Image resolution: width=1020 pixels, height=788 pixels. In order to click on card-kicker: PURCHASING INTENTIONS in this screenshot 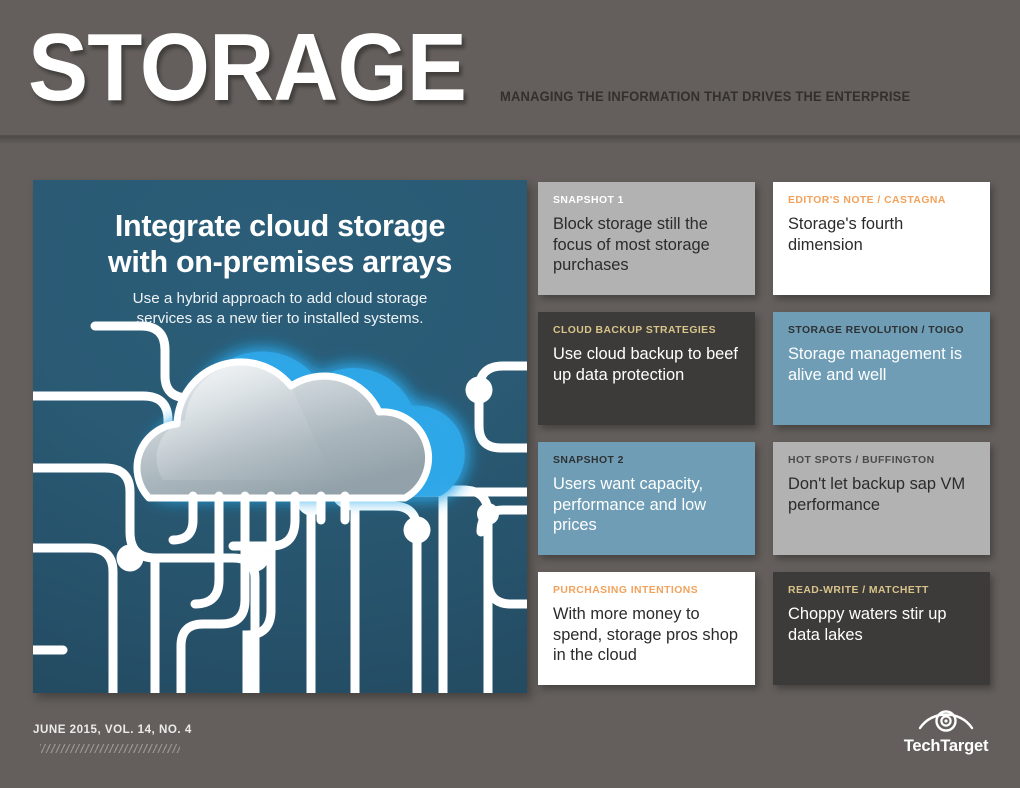, I will do `click(626, 590)`.